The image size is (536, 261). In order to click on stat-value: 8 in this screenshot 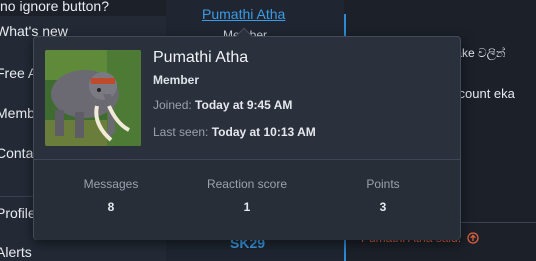, I will do `click(111, 207)`.